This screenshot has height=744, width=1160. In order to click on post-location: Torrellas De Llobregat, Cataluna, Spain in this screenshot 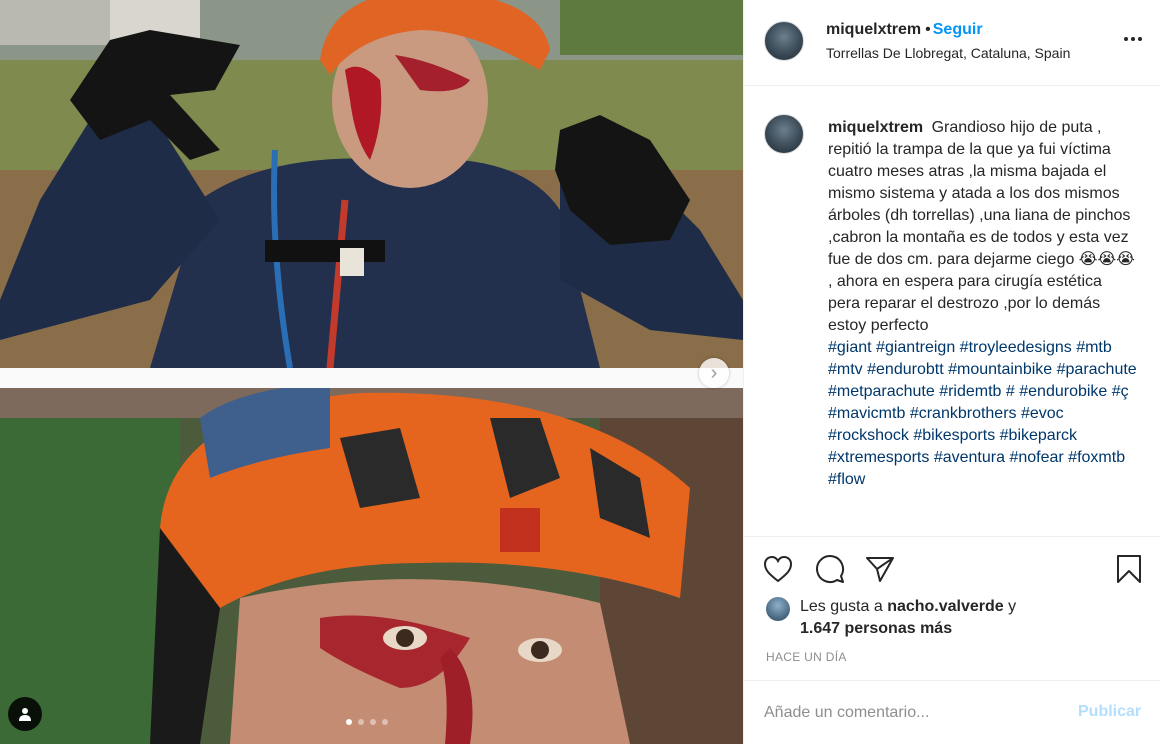, I will do `click(948, 53)`.